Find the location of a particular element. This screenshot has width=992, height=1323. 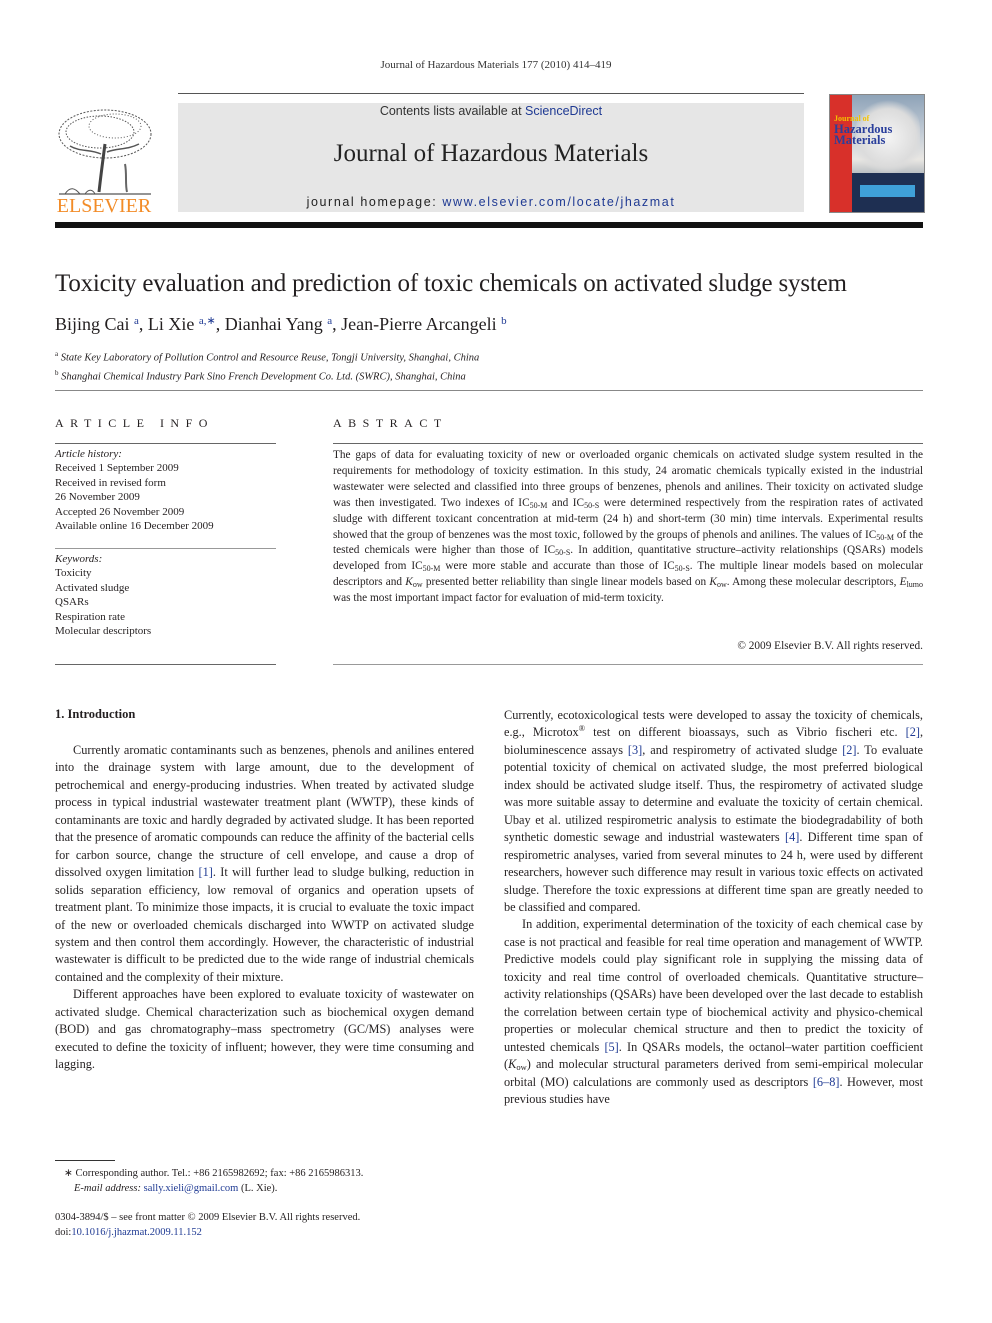

keywords-label: Keywords: is located at coordinates (79, 559).